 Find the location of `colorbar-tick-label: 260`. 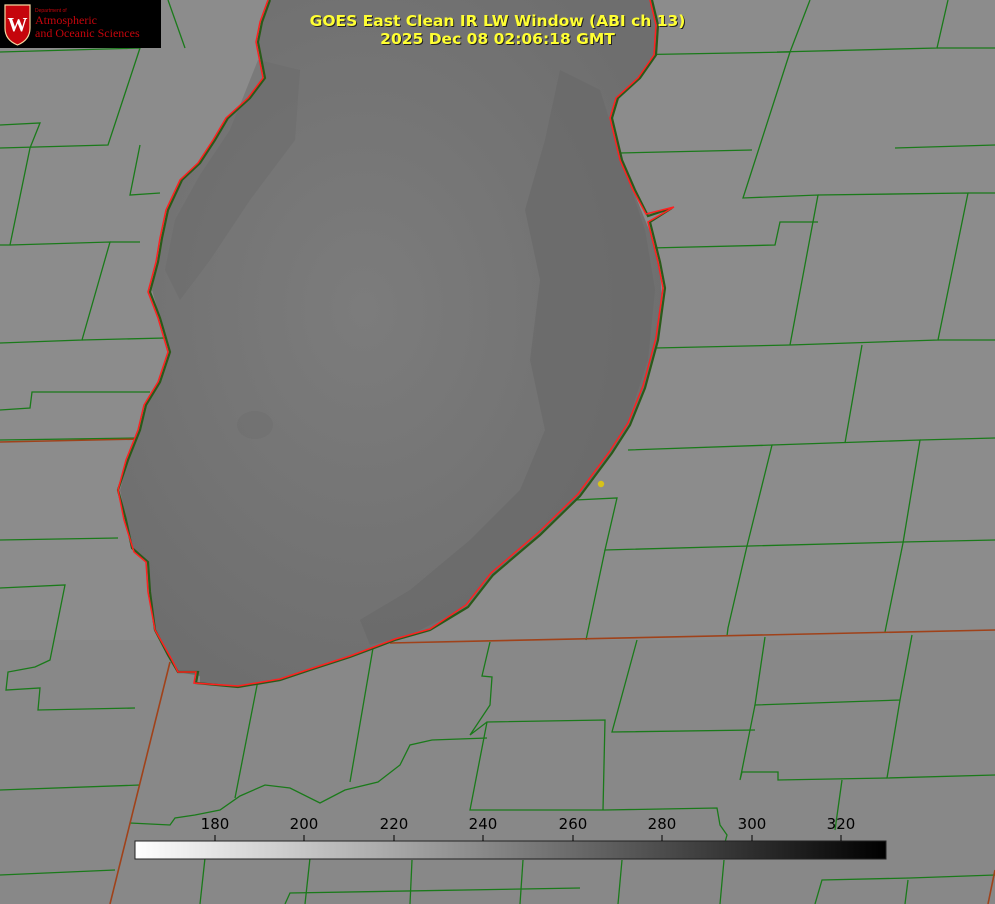

colorbar-tick-label: 260 is located at coordinates (573, 824).